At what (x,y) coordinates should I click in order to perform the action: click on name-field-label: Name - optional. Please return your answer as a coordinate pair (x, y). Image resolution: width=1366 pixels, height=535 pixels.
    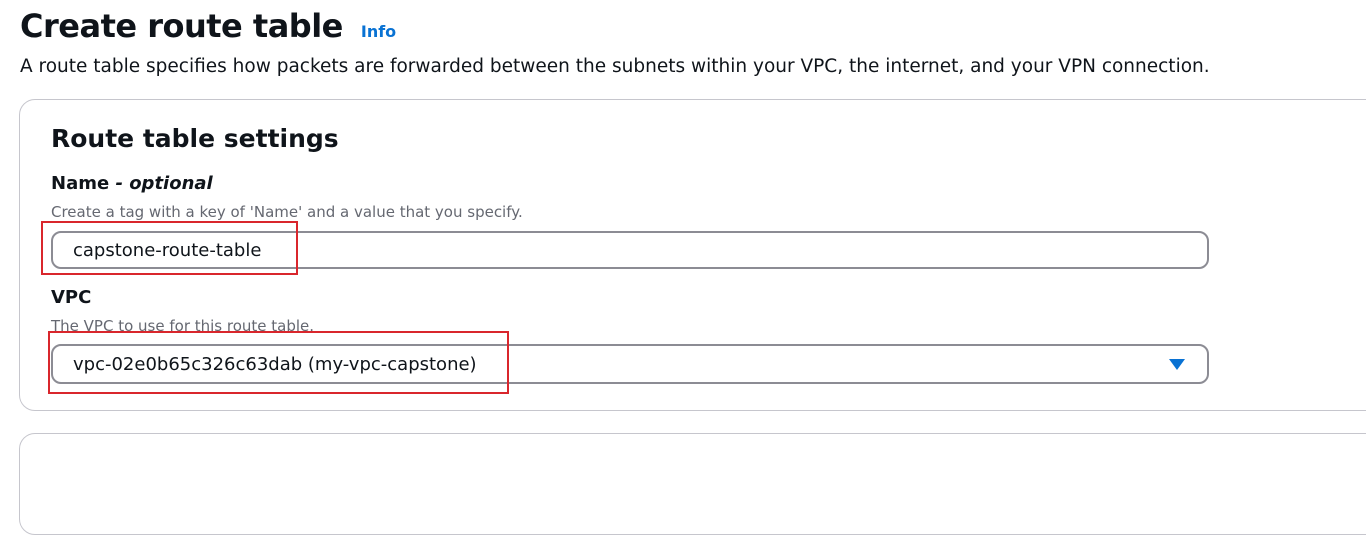
    Looking at the image, I should click on (132, 184).